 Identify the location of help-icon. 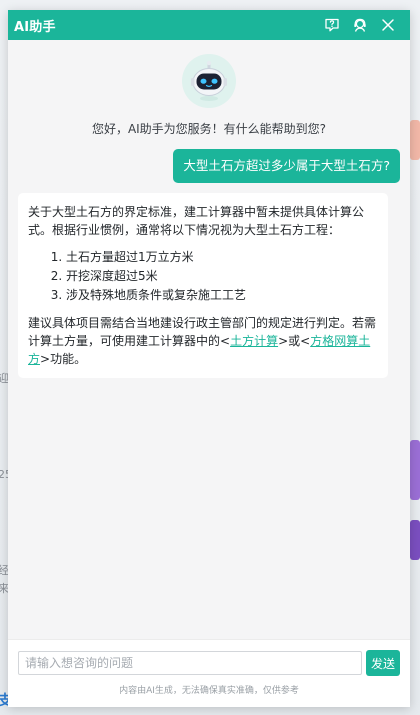
(332, 25).